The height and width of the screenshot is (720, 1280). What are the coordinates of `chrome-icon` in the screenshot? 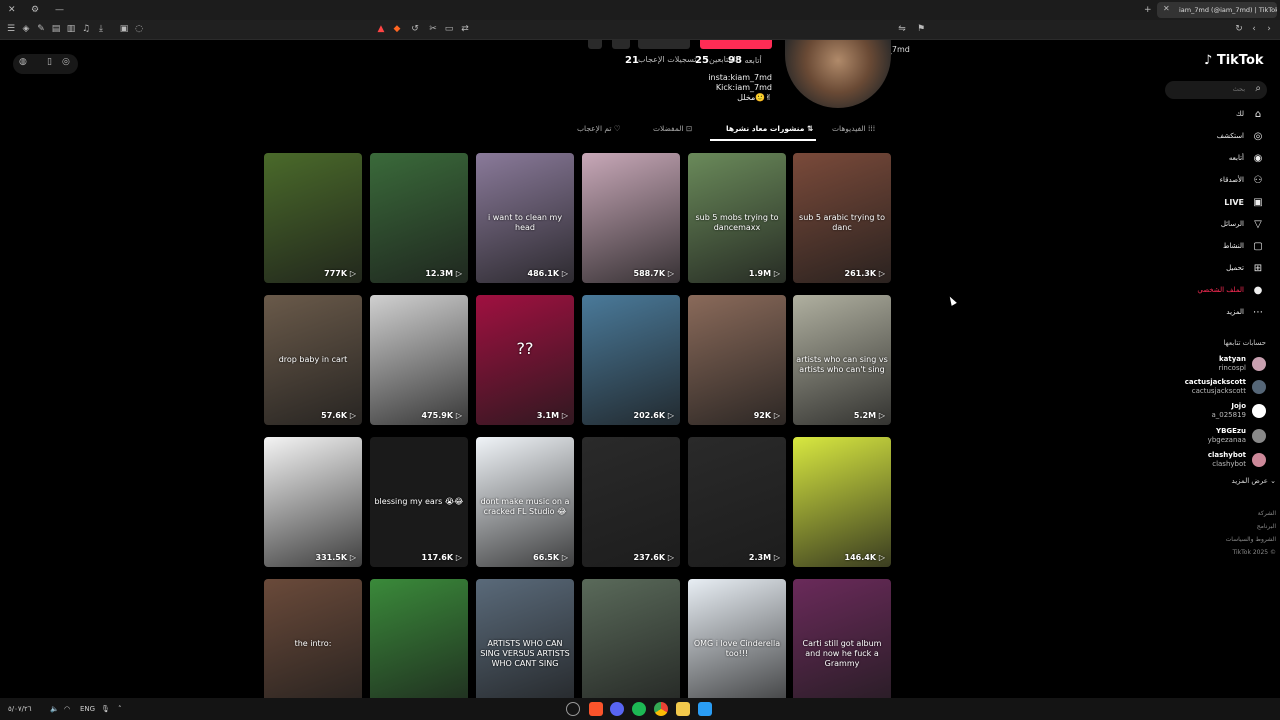 It's located at (661, 709).